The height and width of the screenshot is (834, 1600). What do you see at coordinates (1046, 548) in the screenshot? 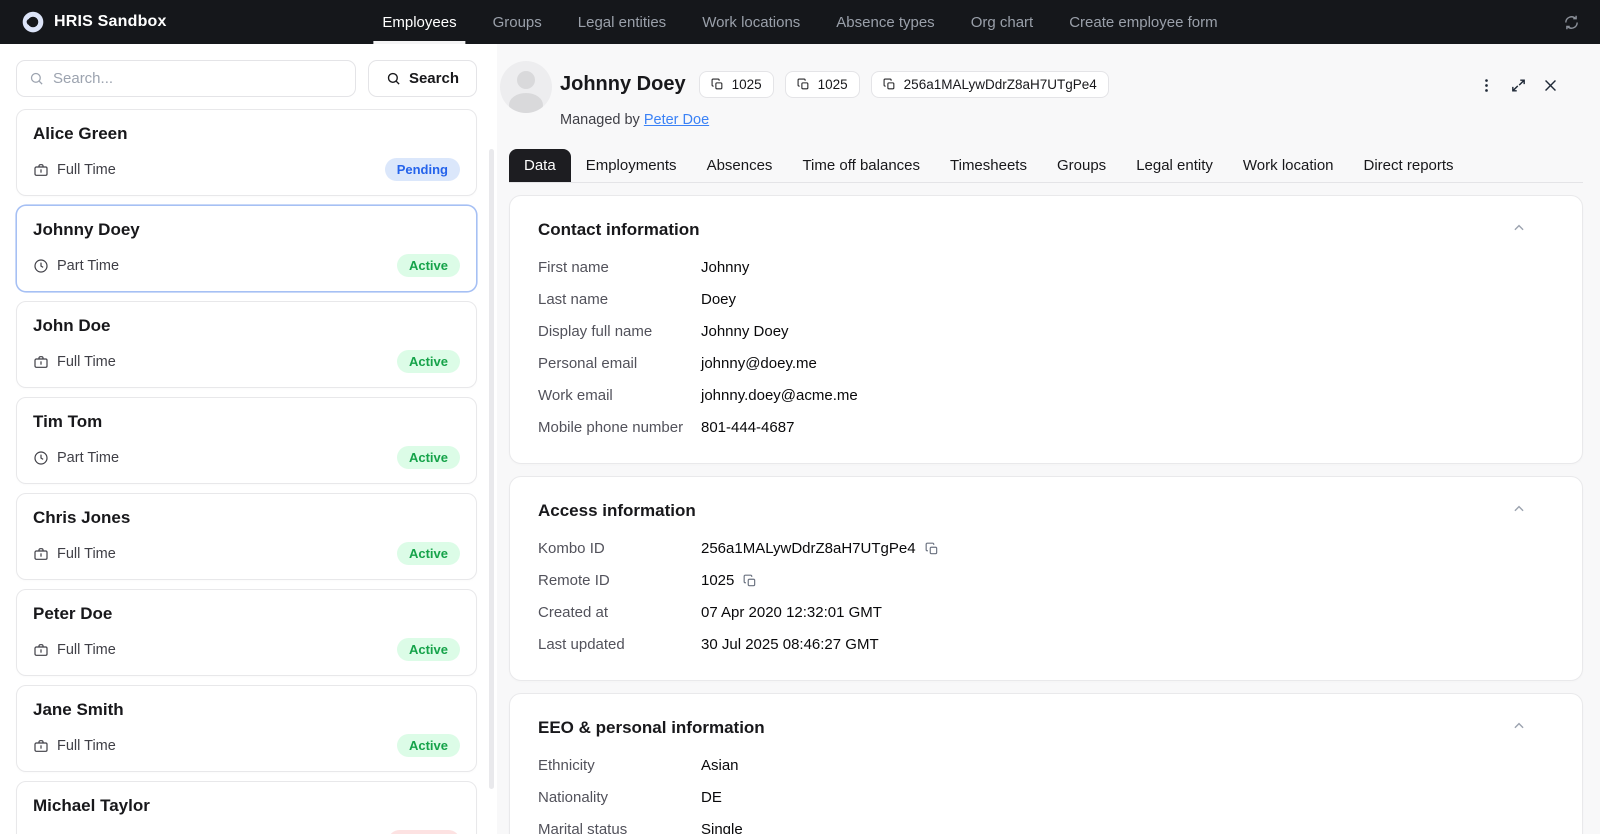
I see `field-row: Kombo ID 256a1MALywDdrZ8aH7UTgPe4` at bounding box center [1046, 548].